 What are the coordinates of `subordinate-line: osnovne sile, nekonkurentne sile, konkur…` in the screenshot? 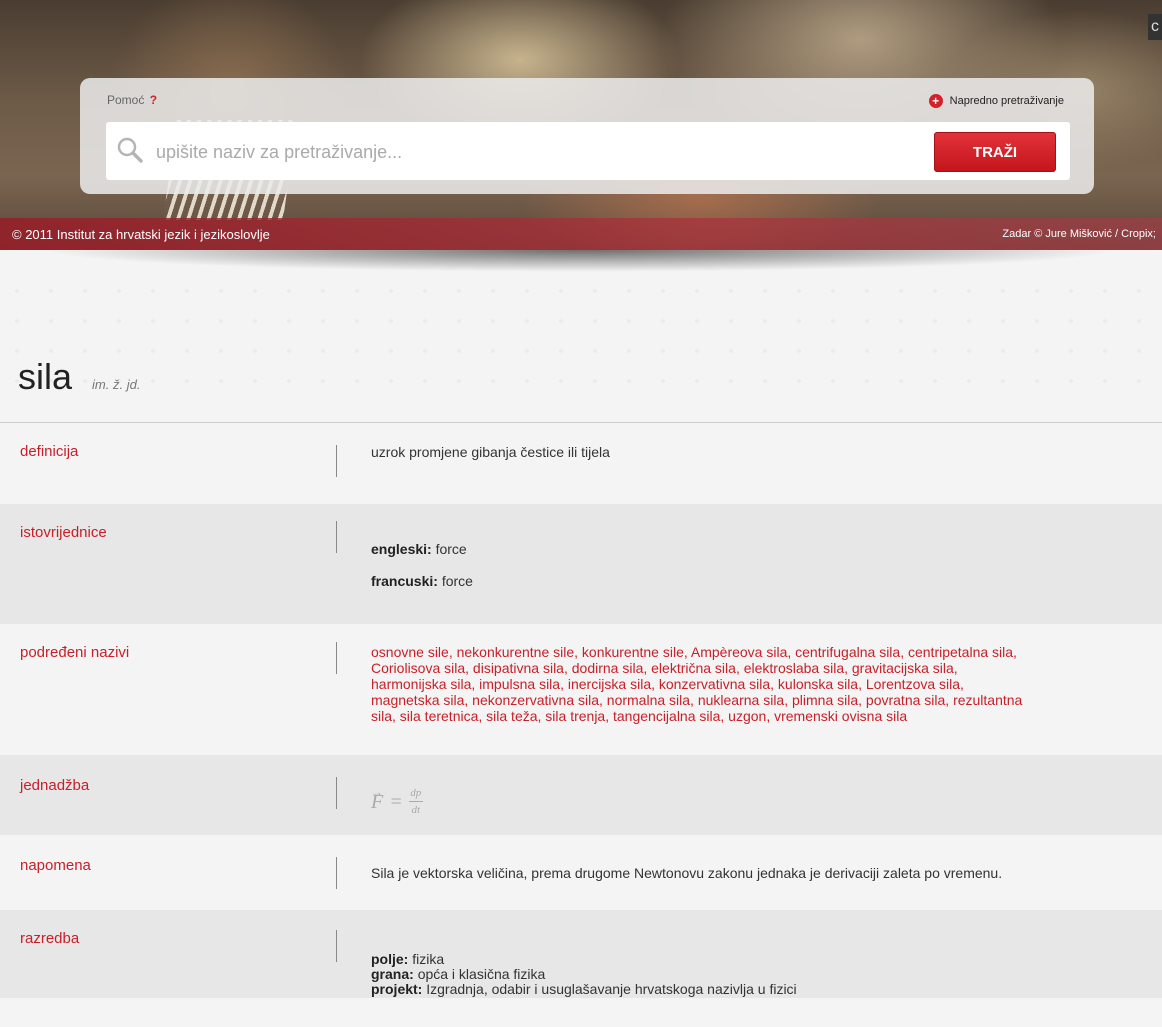 It's located at (696, 652).